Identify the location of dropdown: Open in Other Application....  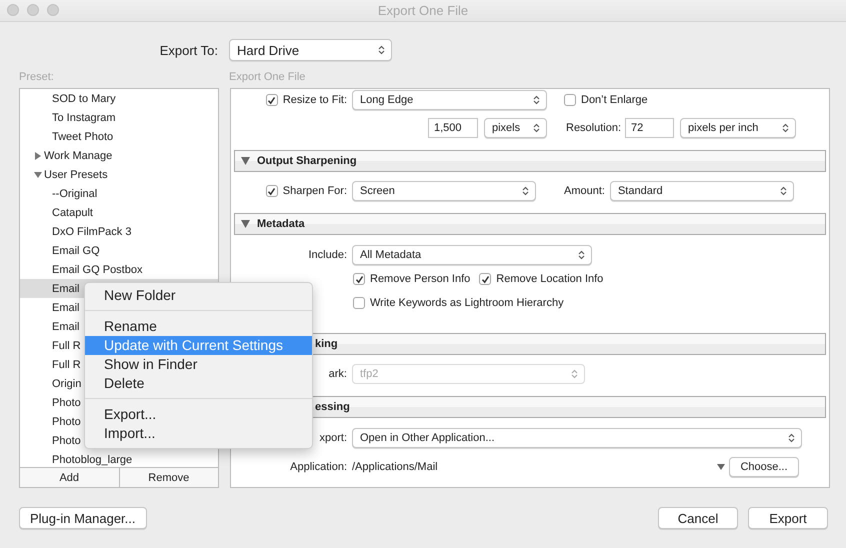
(577, 438).